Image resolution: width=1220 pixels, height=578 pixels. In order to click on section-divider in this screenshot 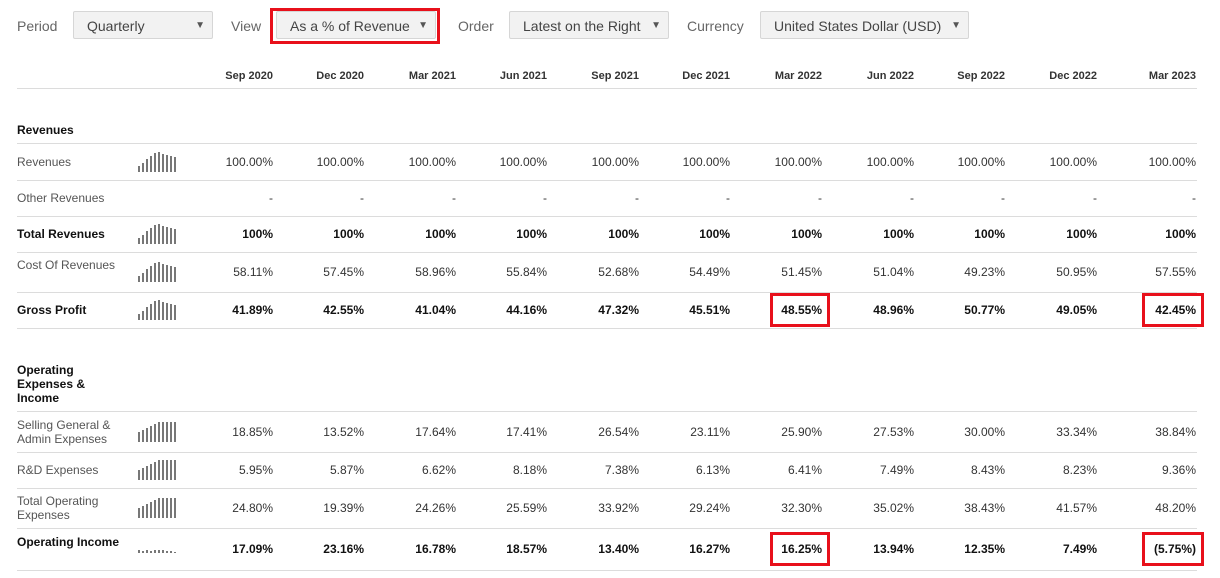, I will do `click(607, 143)`.